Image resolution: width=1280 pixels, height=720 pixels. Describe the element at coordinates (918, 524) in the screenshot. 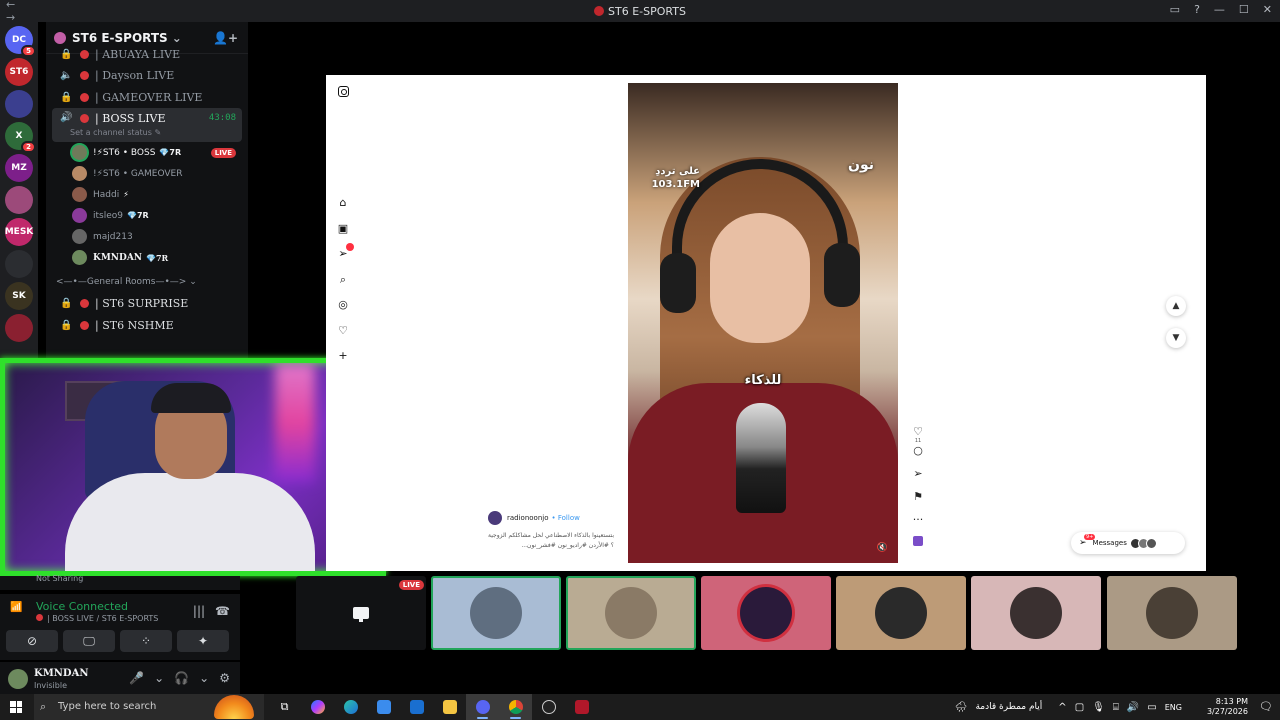

I see `more-options-icon: ···` at that location.